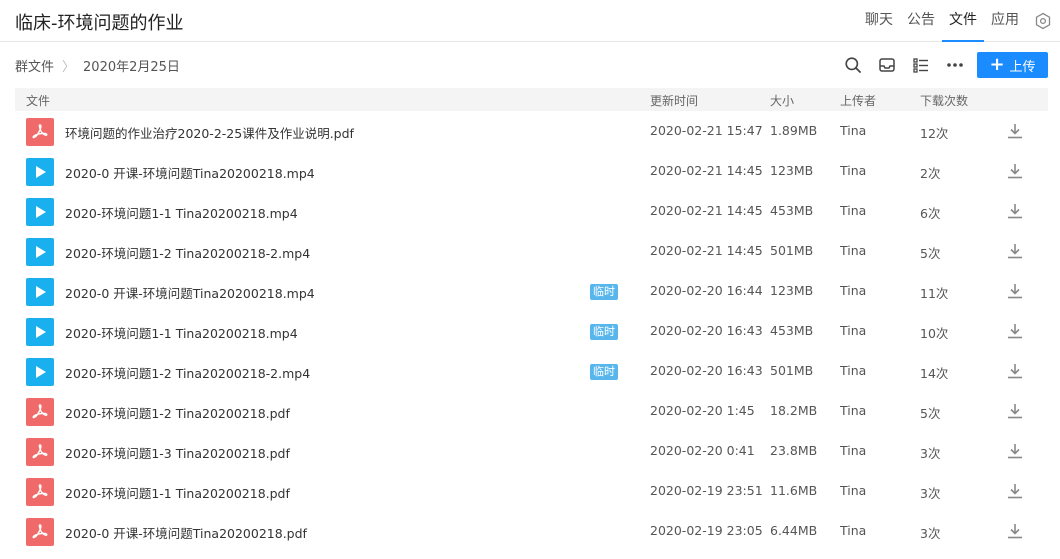  I want to click on header-size: 大小, so click(782, 100).